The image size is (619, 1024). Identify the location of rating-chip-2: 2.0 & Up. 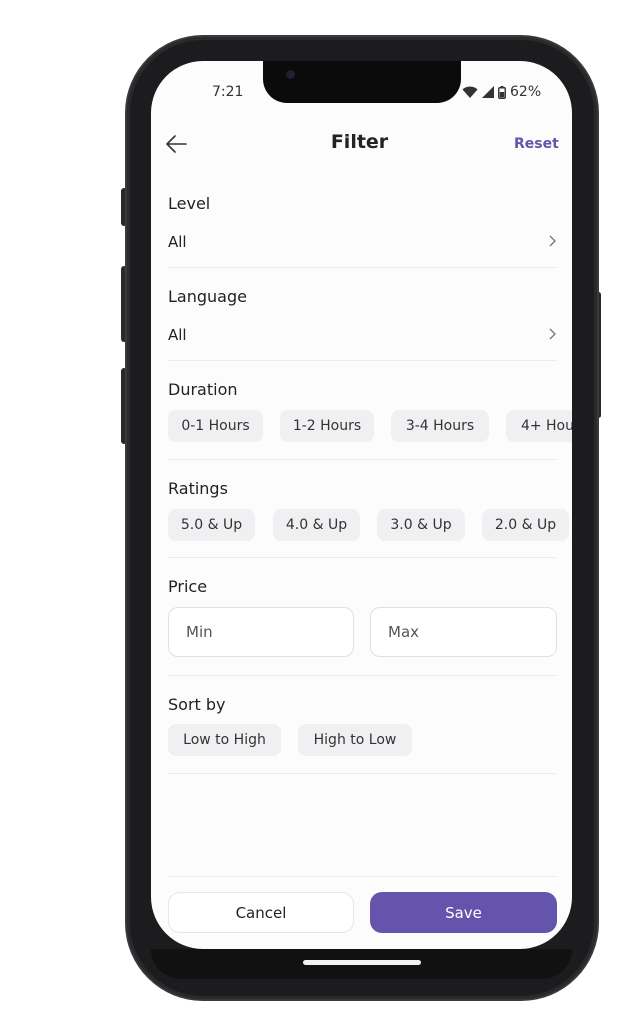
(525, 525).